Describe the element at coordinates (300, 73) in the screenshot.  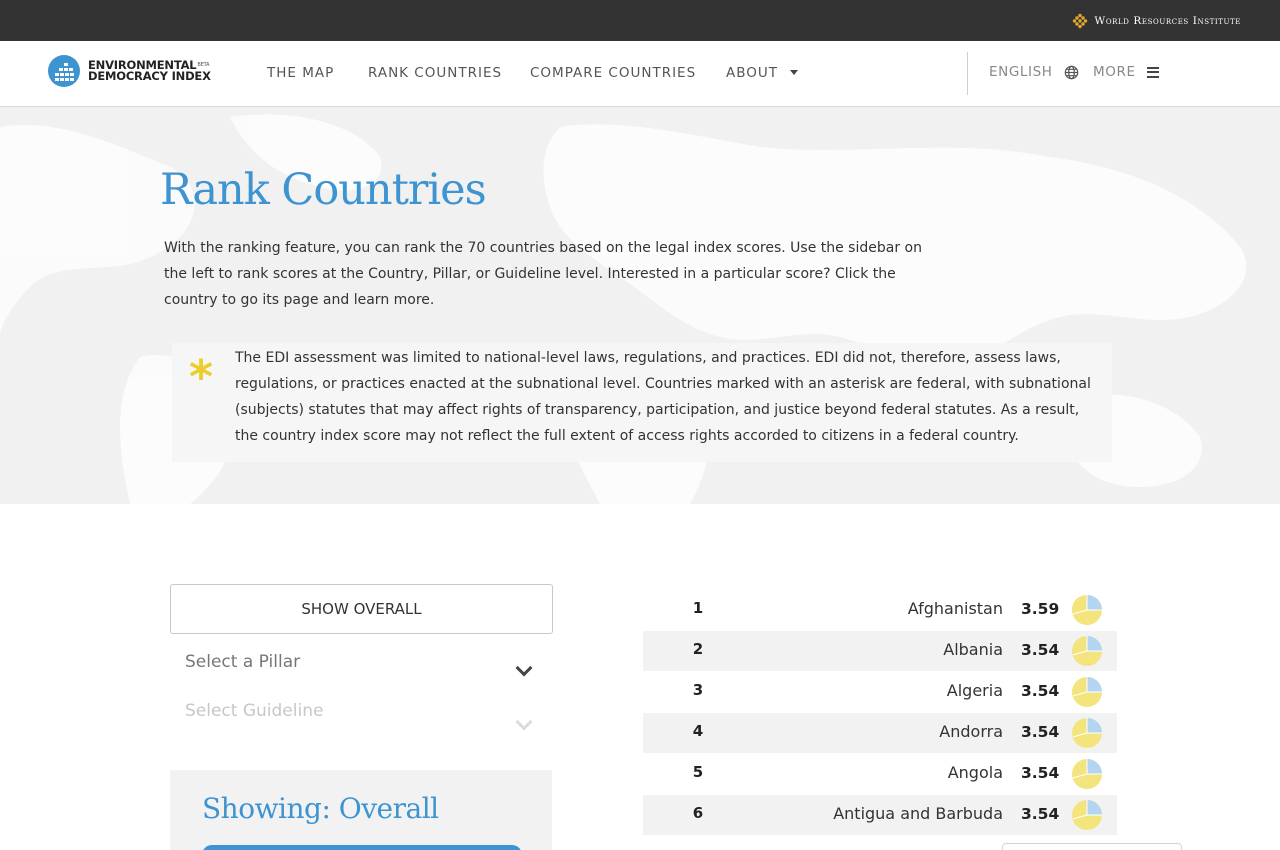
I see `nav-the-map: THE MAP` at that location.